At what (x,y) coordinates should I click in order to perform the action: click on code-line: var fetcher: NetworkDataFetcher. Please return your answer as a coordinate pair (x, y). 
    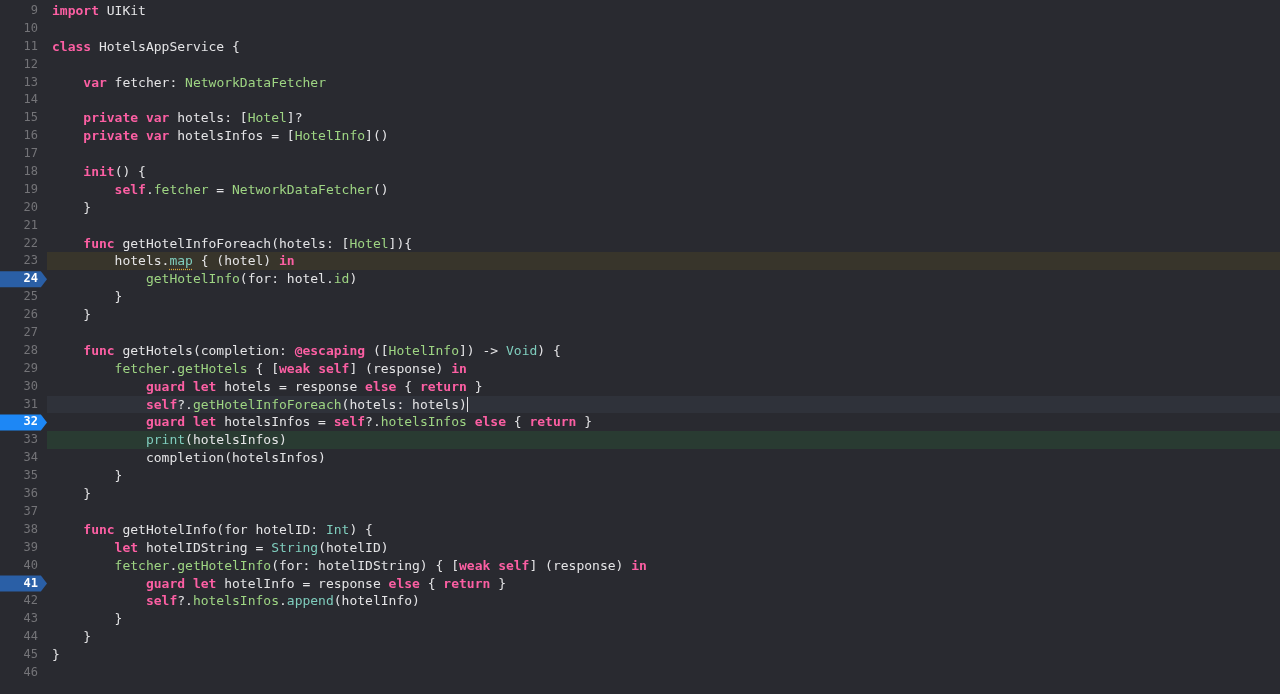
    Looking at the image, I should click on (204, 82).